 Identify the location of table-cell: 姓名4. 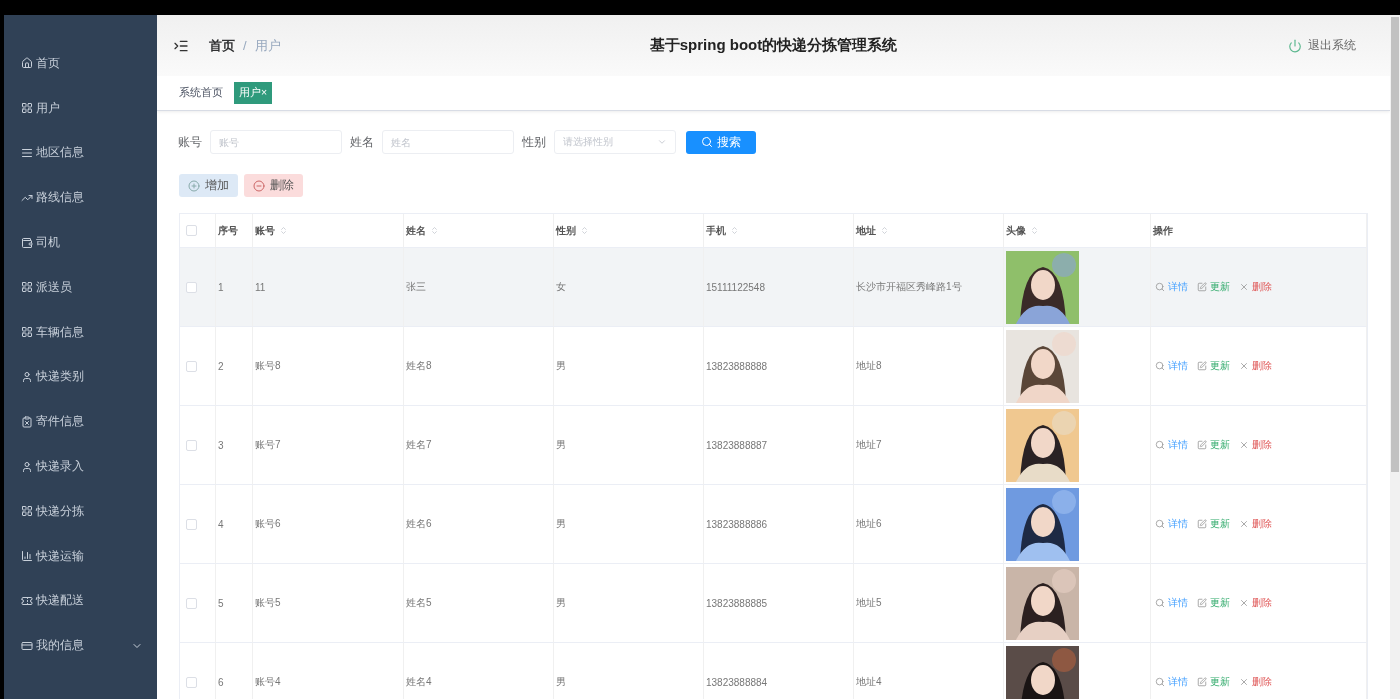
(419, 682).